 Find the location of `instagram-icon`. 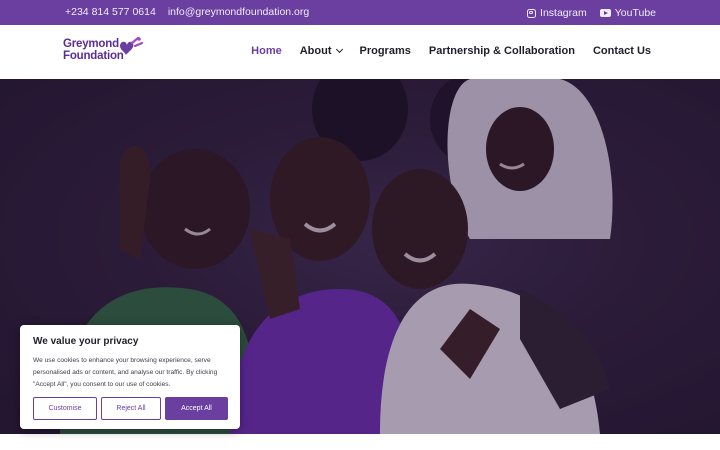

instagram-icon is located at coordinates (532, 13).